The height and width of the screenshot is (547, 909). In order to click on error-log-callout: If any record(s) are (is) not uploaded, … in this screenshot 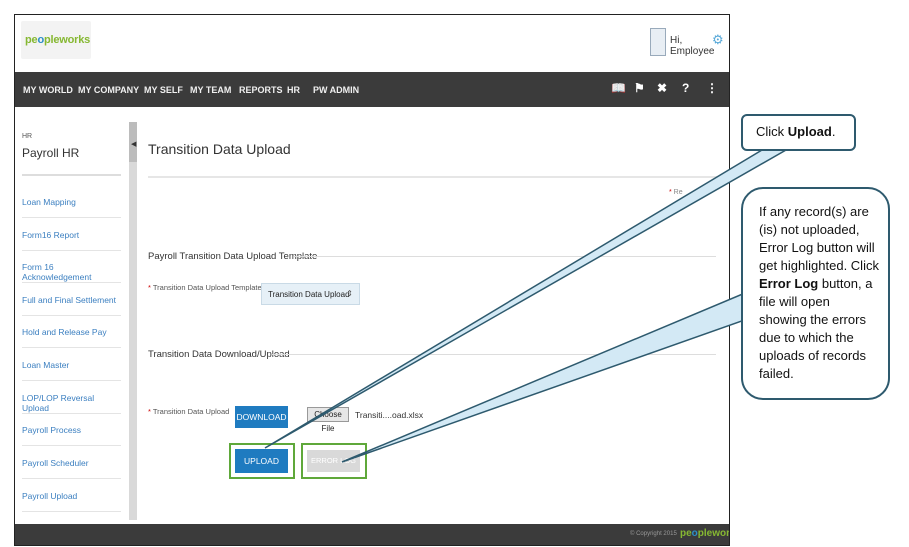, I will do `click(815, 293)`.